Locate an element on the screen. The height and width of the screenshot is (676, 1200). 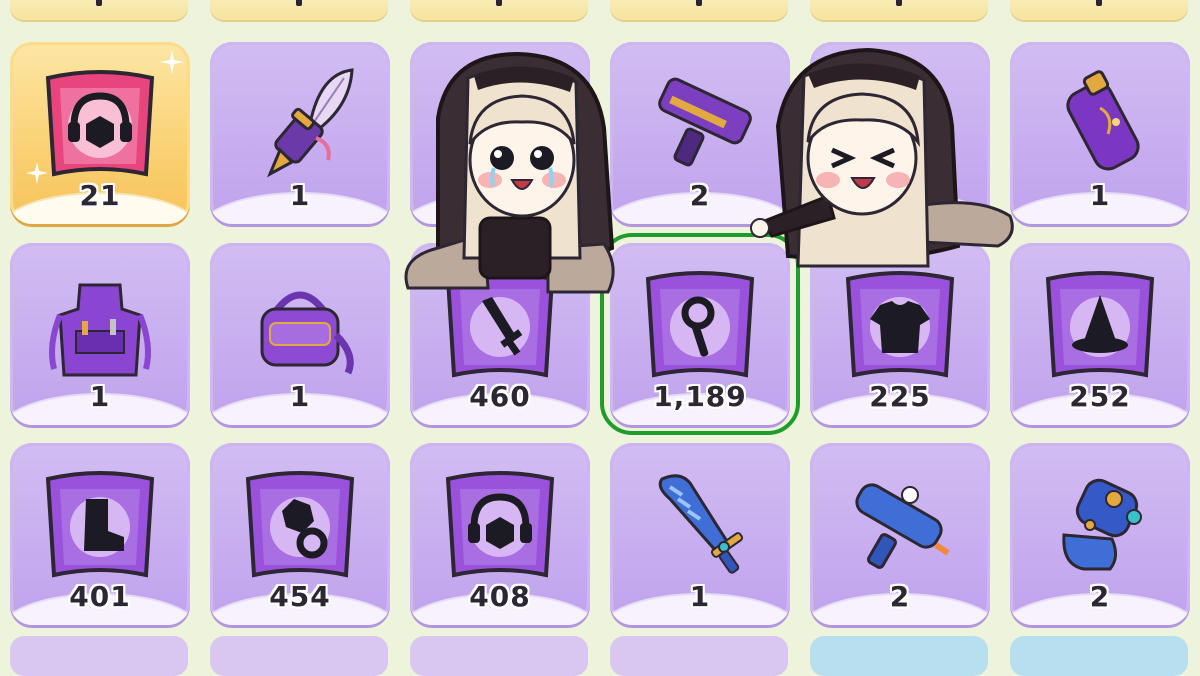
inventory-item-headset-material: 408 is located at coordinates (500, 534).